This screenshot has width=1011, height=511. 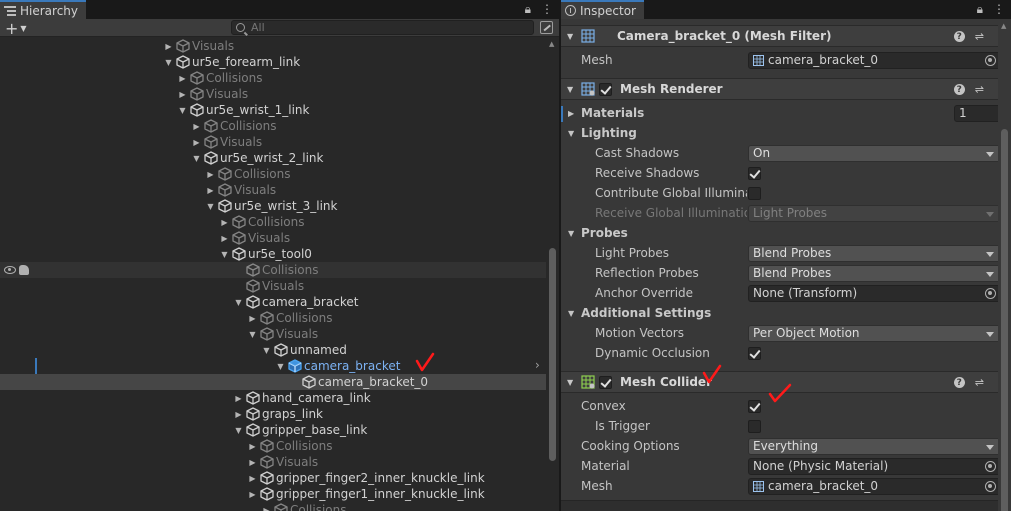 What do you see at coordinates (874, 333) in the screenshot?
I see `motion-vectors-dropdown: Per Object Motion` at bounding box center [874, 333].